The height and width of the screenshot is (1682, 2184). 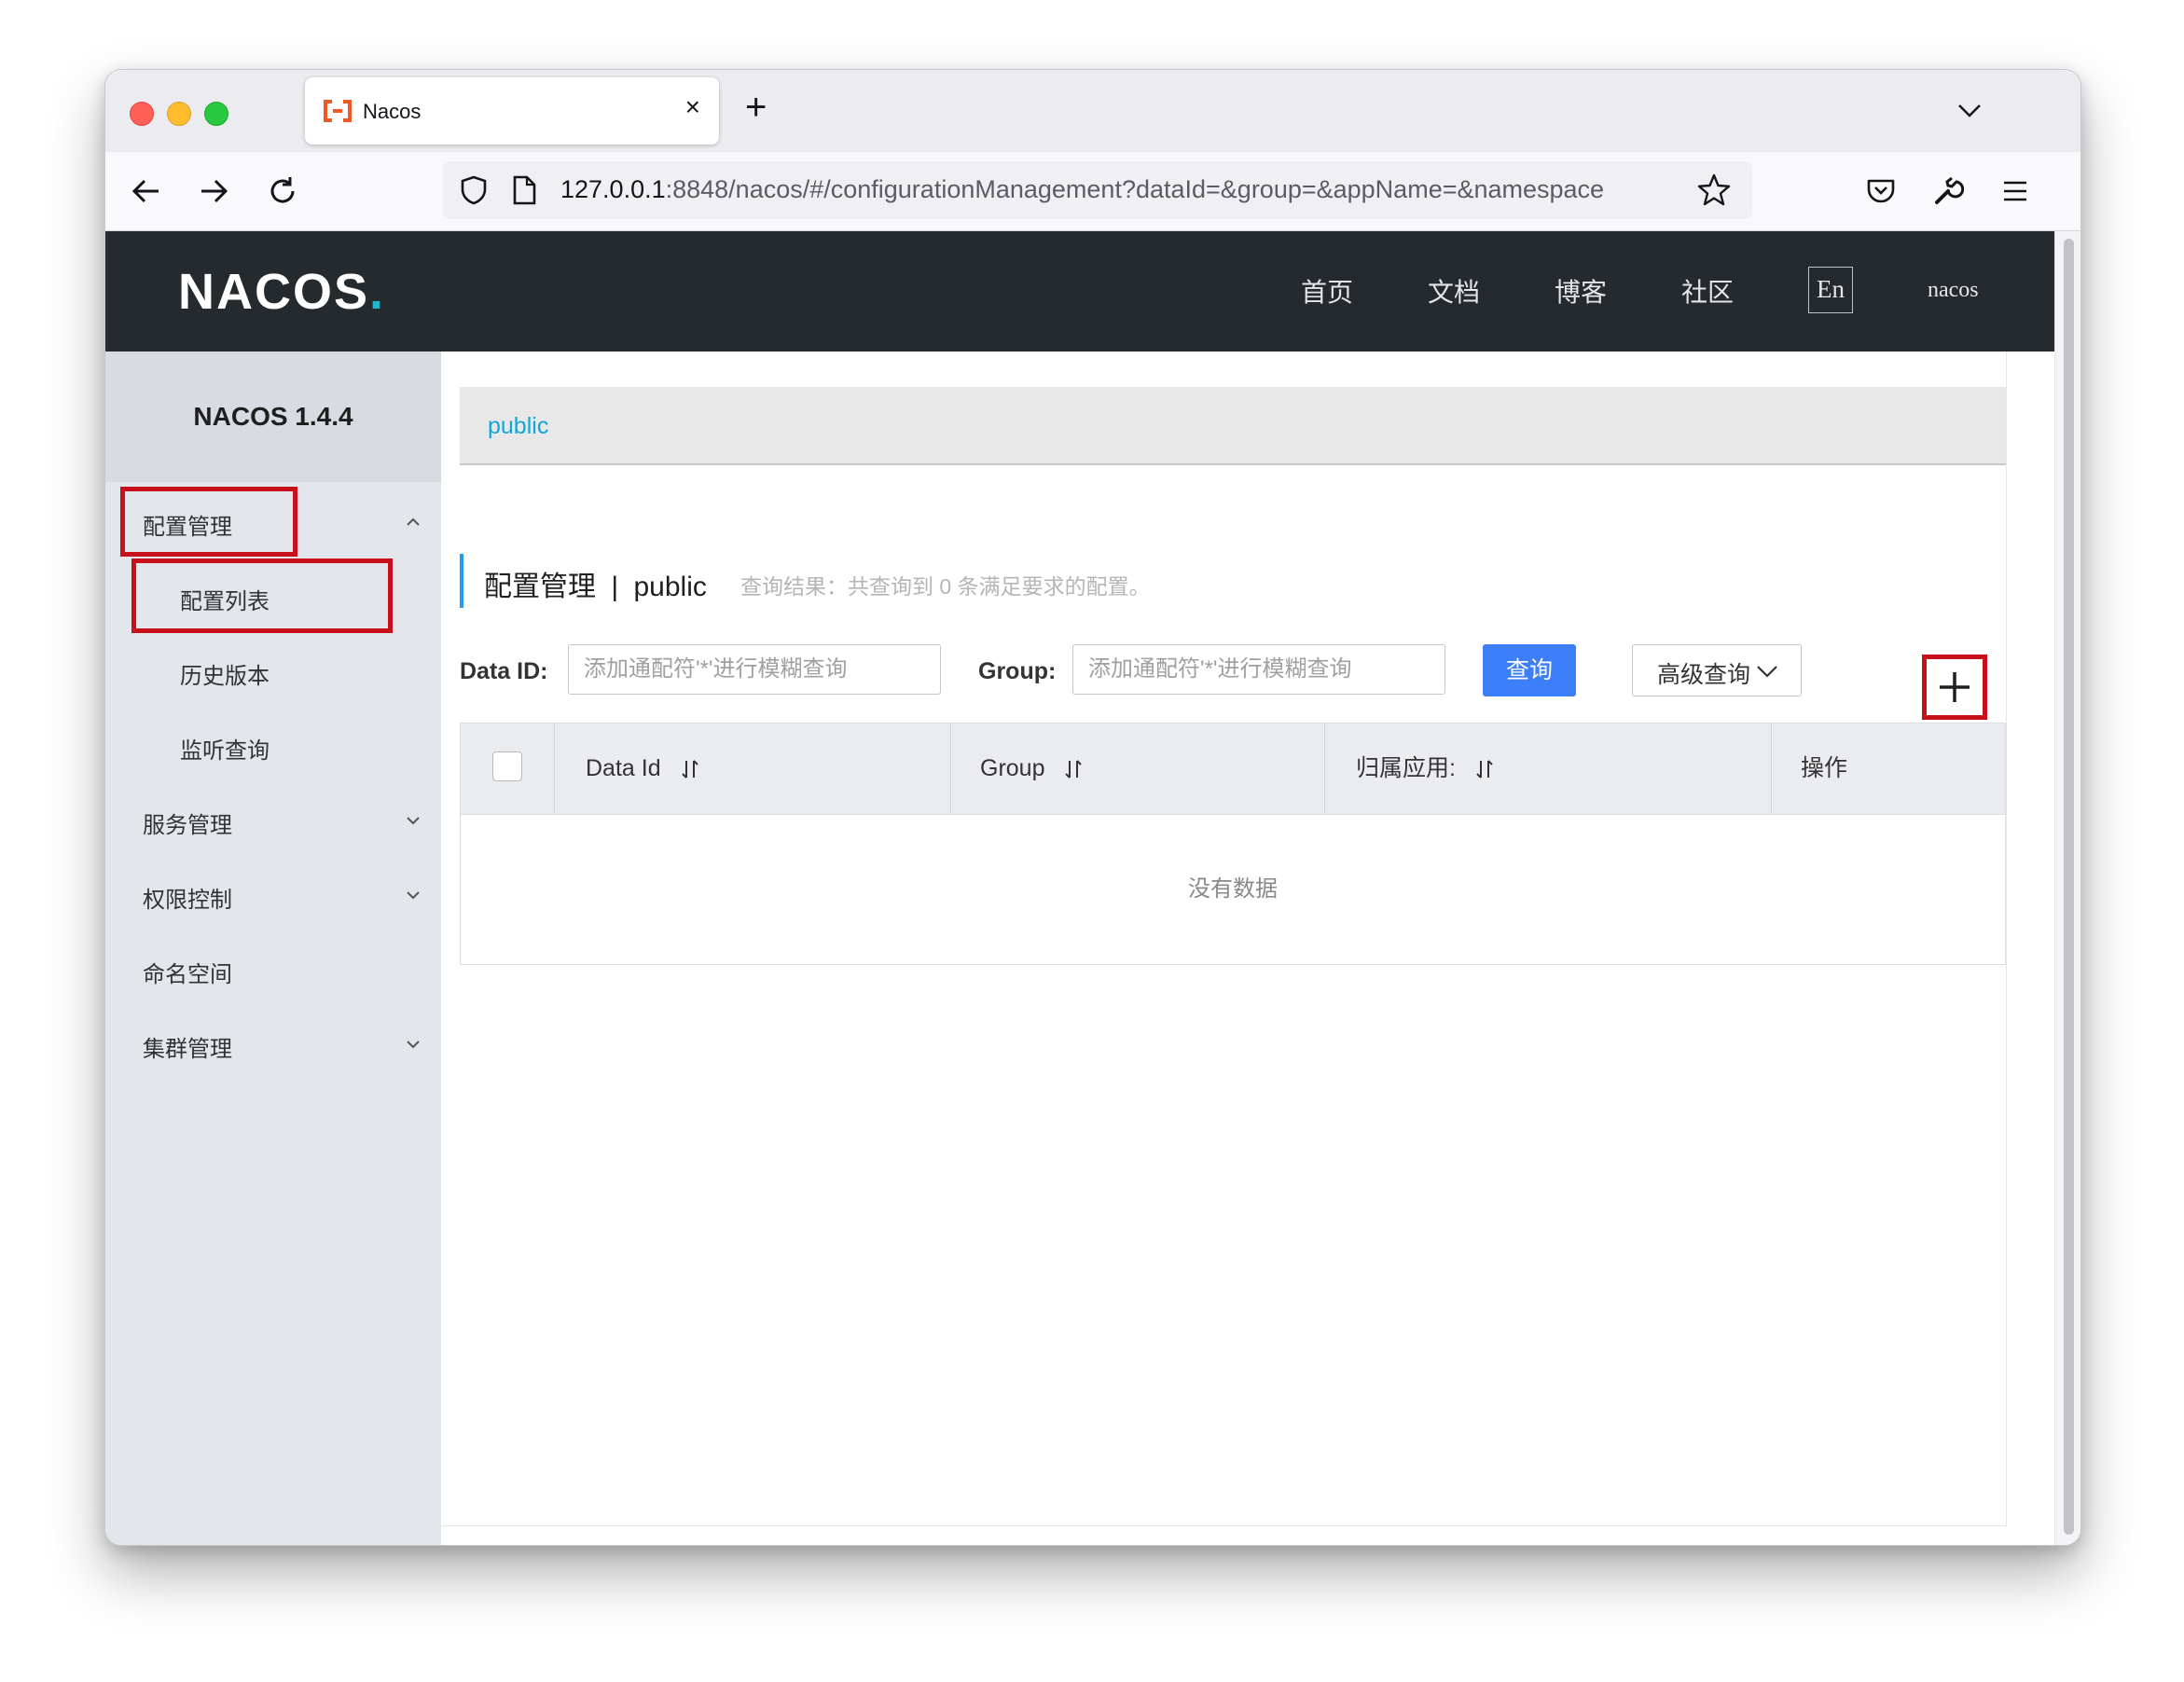 I want to click on nacos-favicon-icon, so click(x=338, y=111).